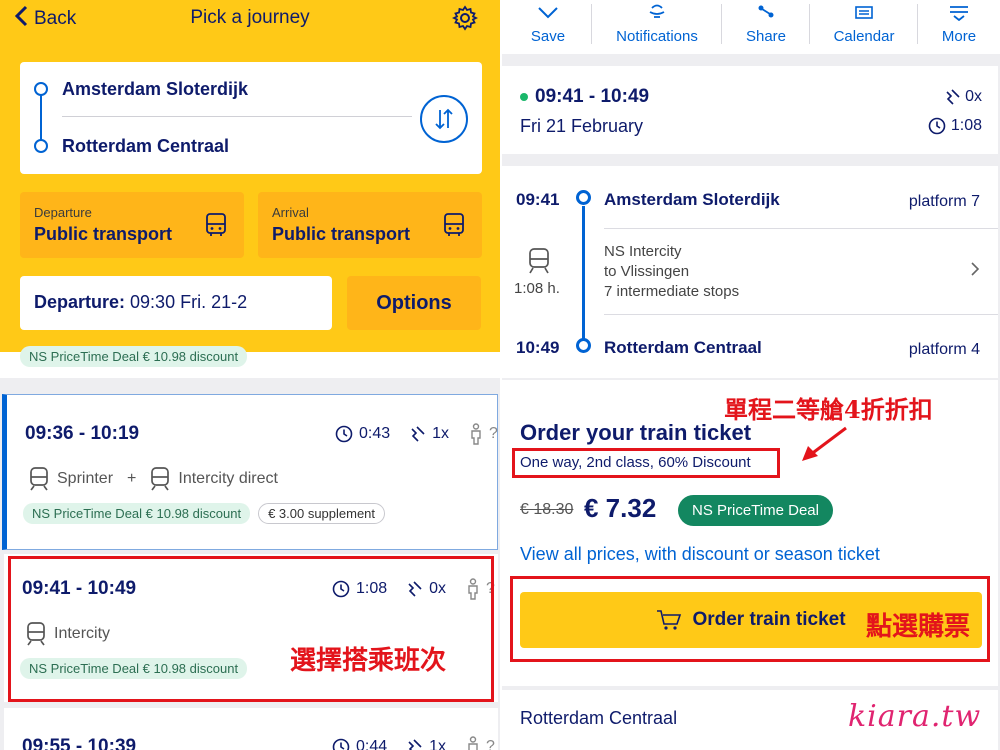 The image size is (1000, 750). What do you see at coordinates (132, 478) in the screenshot?
I see `mode-plus: +` at bounding box center [132, 478].